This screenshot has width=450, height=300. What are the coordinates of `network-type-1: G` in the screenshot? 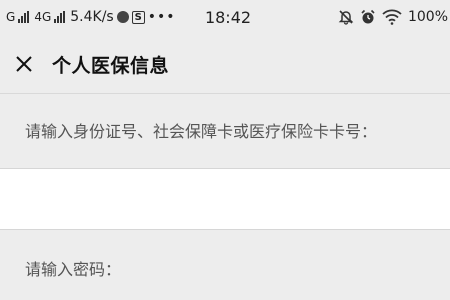 It's located at (11, 17).